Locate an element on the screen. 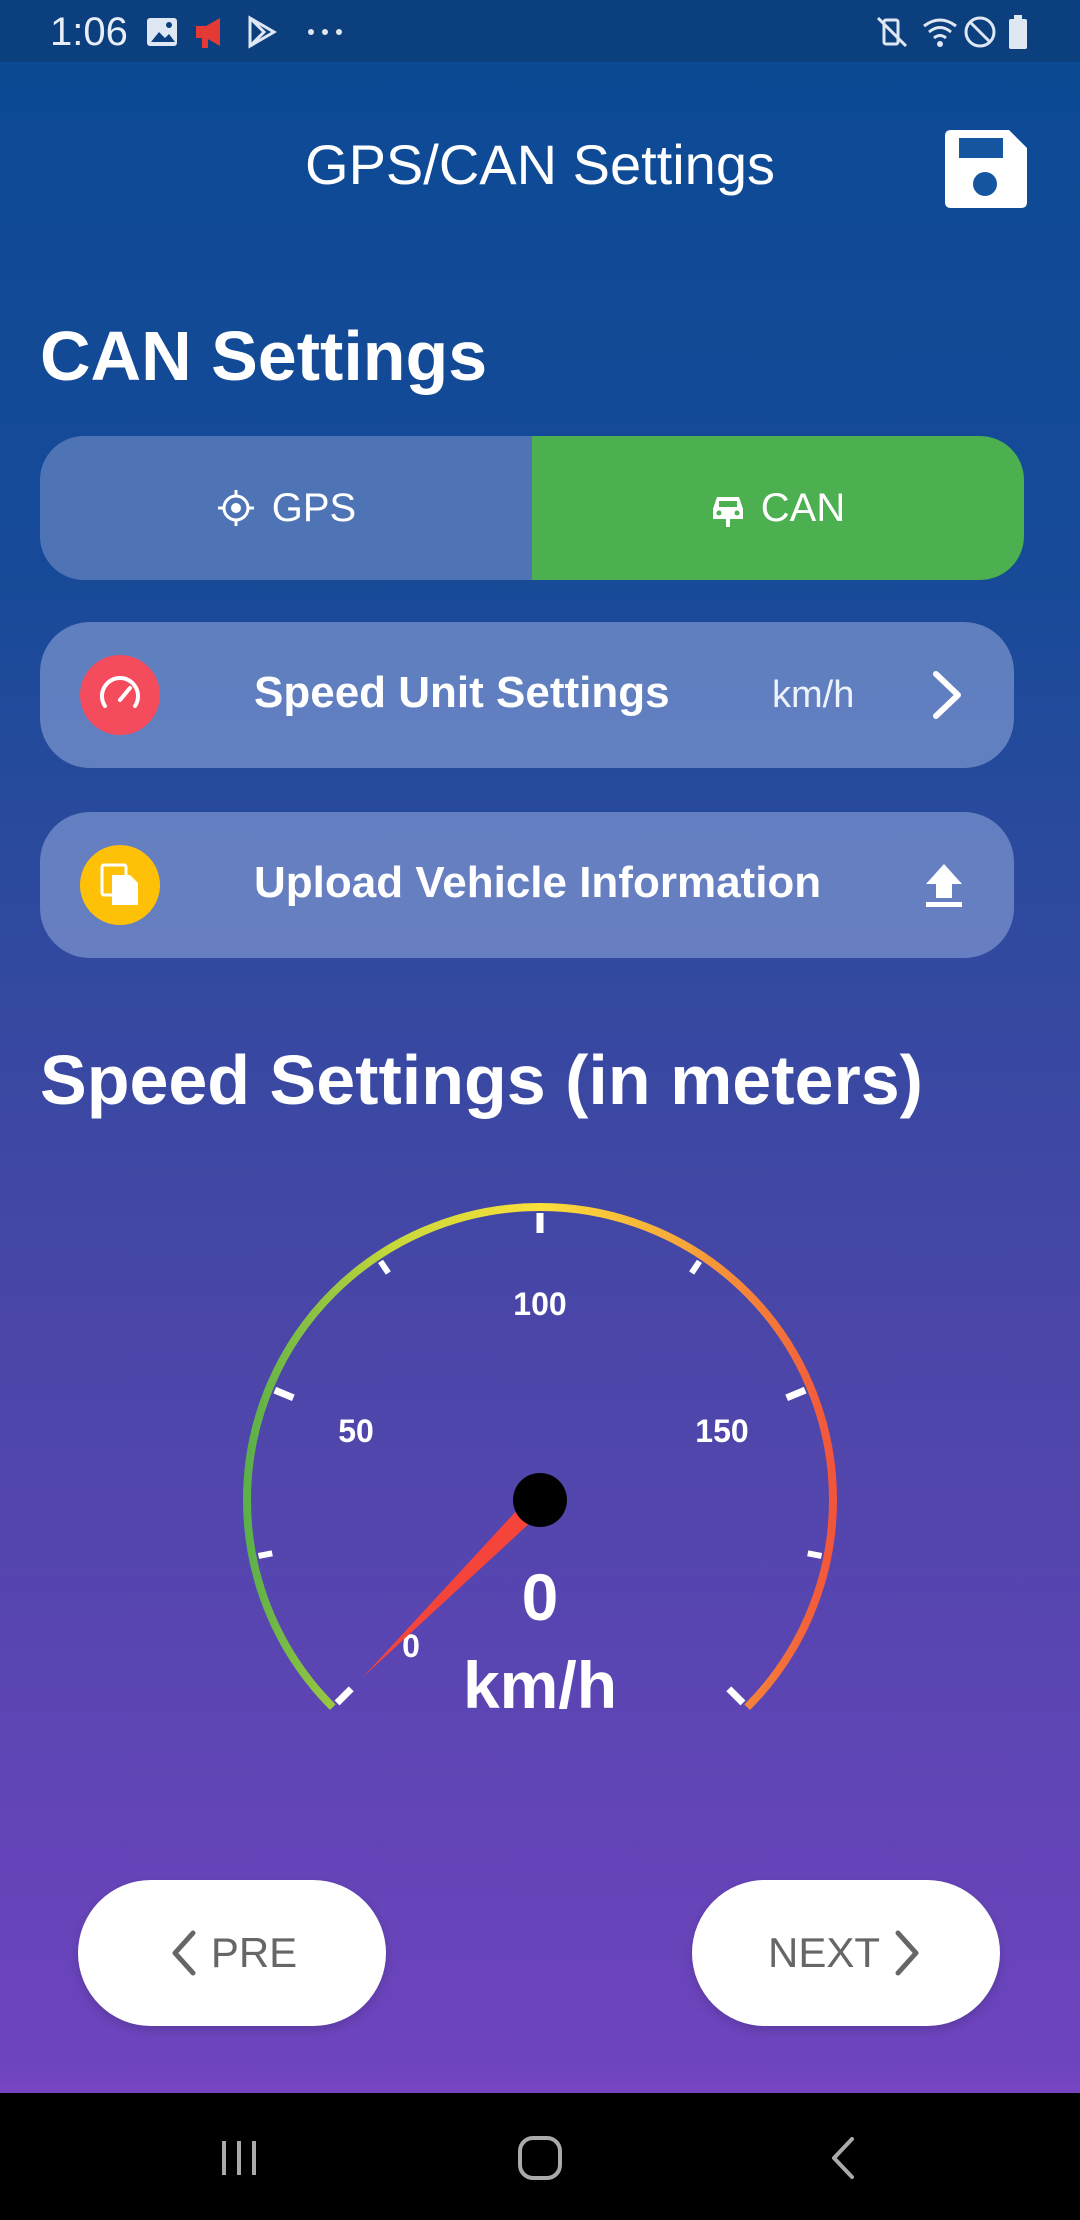 The width and height of the screenshot is (1080, 2220). upload-vehicle-info-card: Upload Vehicle Information is located at coordinates (527, 885).